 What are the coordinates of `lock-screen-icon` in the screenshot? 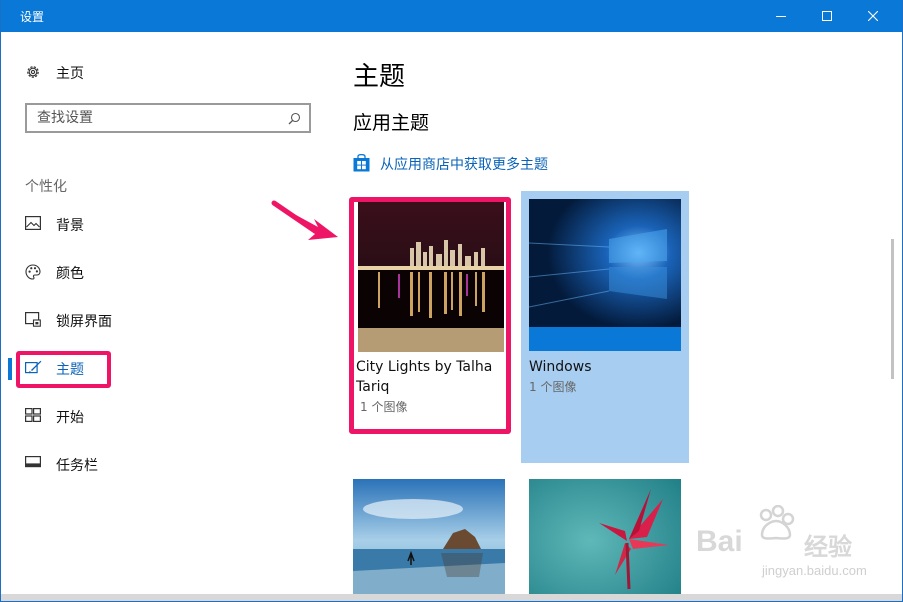 It's located at (33, 319).